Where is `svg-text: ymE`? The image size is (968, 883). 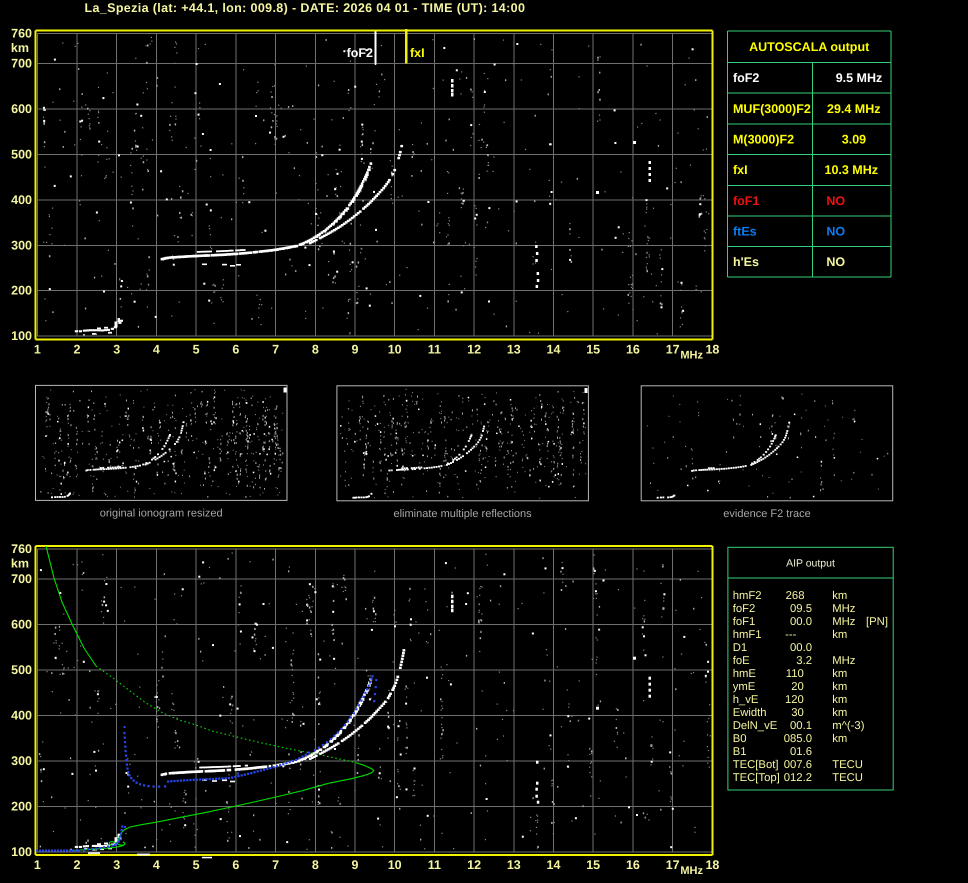 svg-text: ymE is located at coordinates (744, 687).